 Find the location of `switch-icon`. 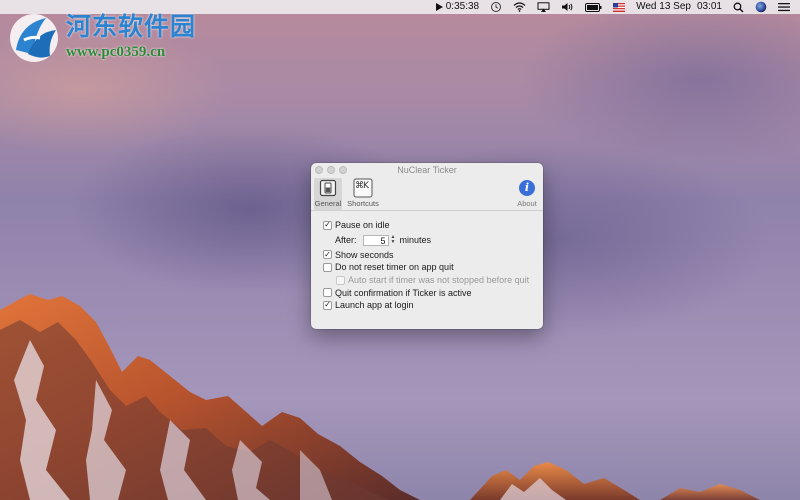

switch-icon is located at coordinates (328, 188).